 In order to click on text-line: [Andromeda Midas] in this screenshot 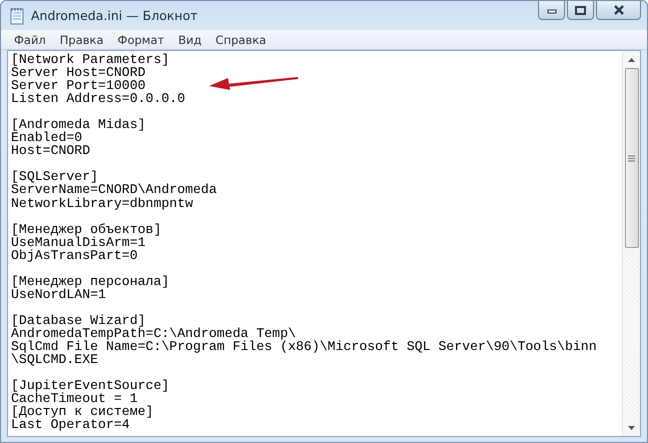, I will do `click(78, 125)`.